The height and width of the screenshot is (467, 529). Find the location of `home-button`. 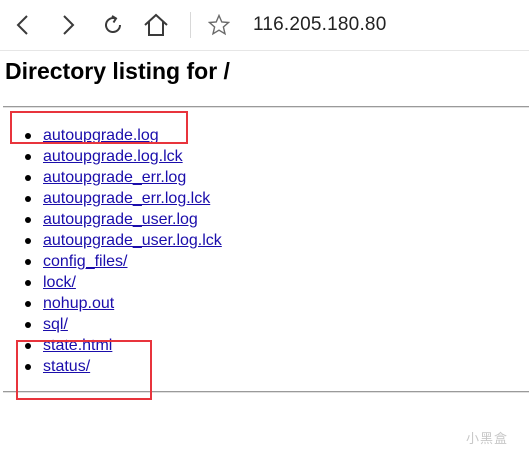

home-button is located at coordinates (156, 25).